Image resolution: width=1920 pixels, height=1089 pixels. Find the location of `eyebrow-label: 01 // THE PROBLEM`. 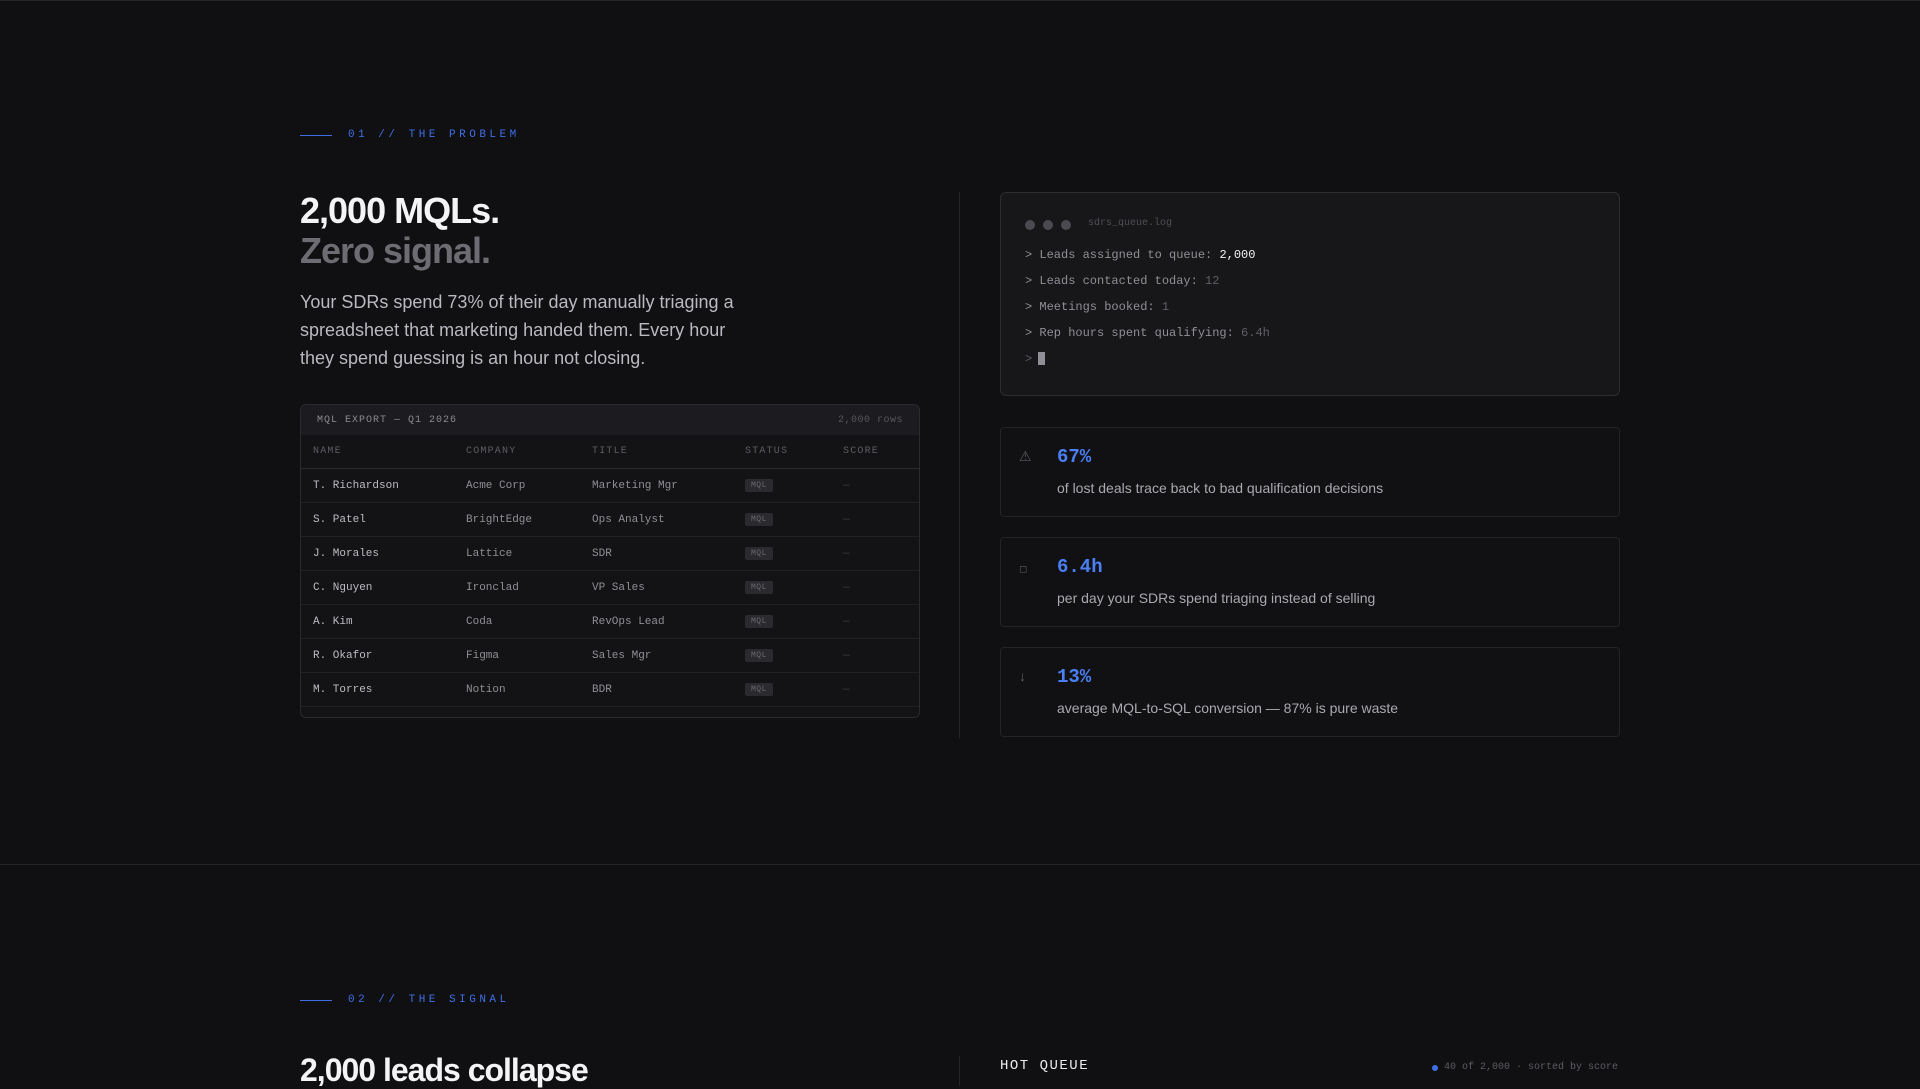

eyebrow-label: 01 // THE PROBLEM is located at coordinates (434, 135).